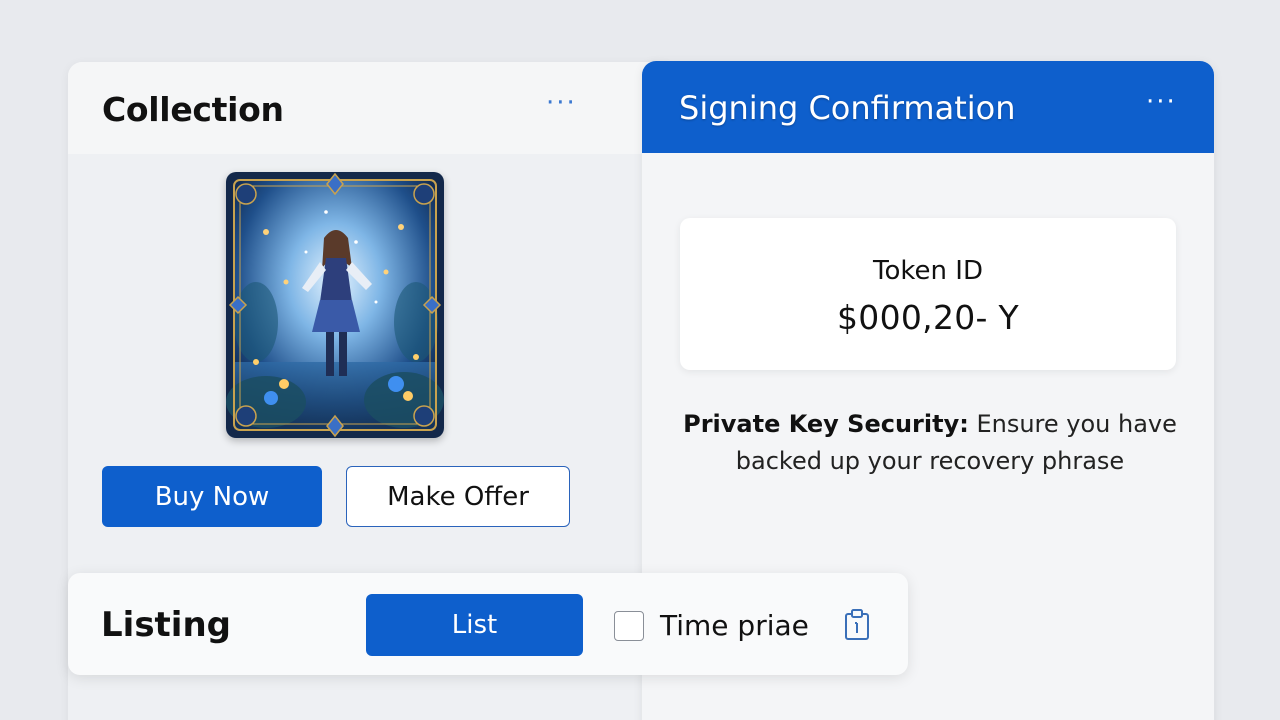 Image resolution: width=1280 pixels, height=720 pixels. Describe the element at coordinates (212, 496) in the screenshot. I see `buy-now-button: Buy Now` at that location.